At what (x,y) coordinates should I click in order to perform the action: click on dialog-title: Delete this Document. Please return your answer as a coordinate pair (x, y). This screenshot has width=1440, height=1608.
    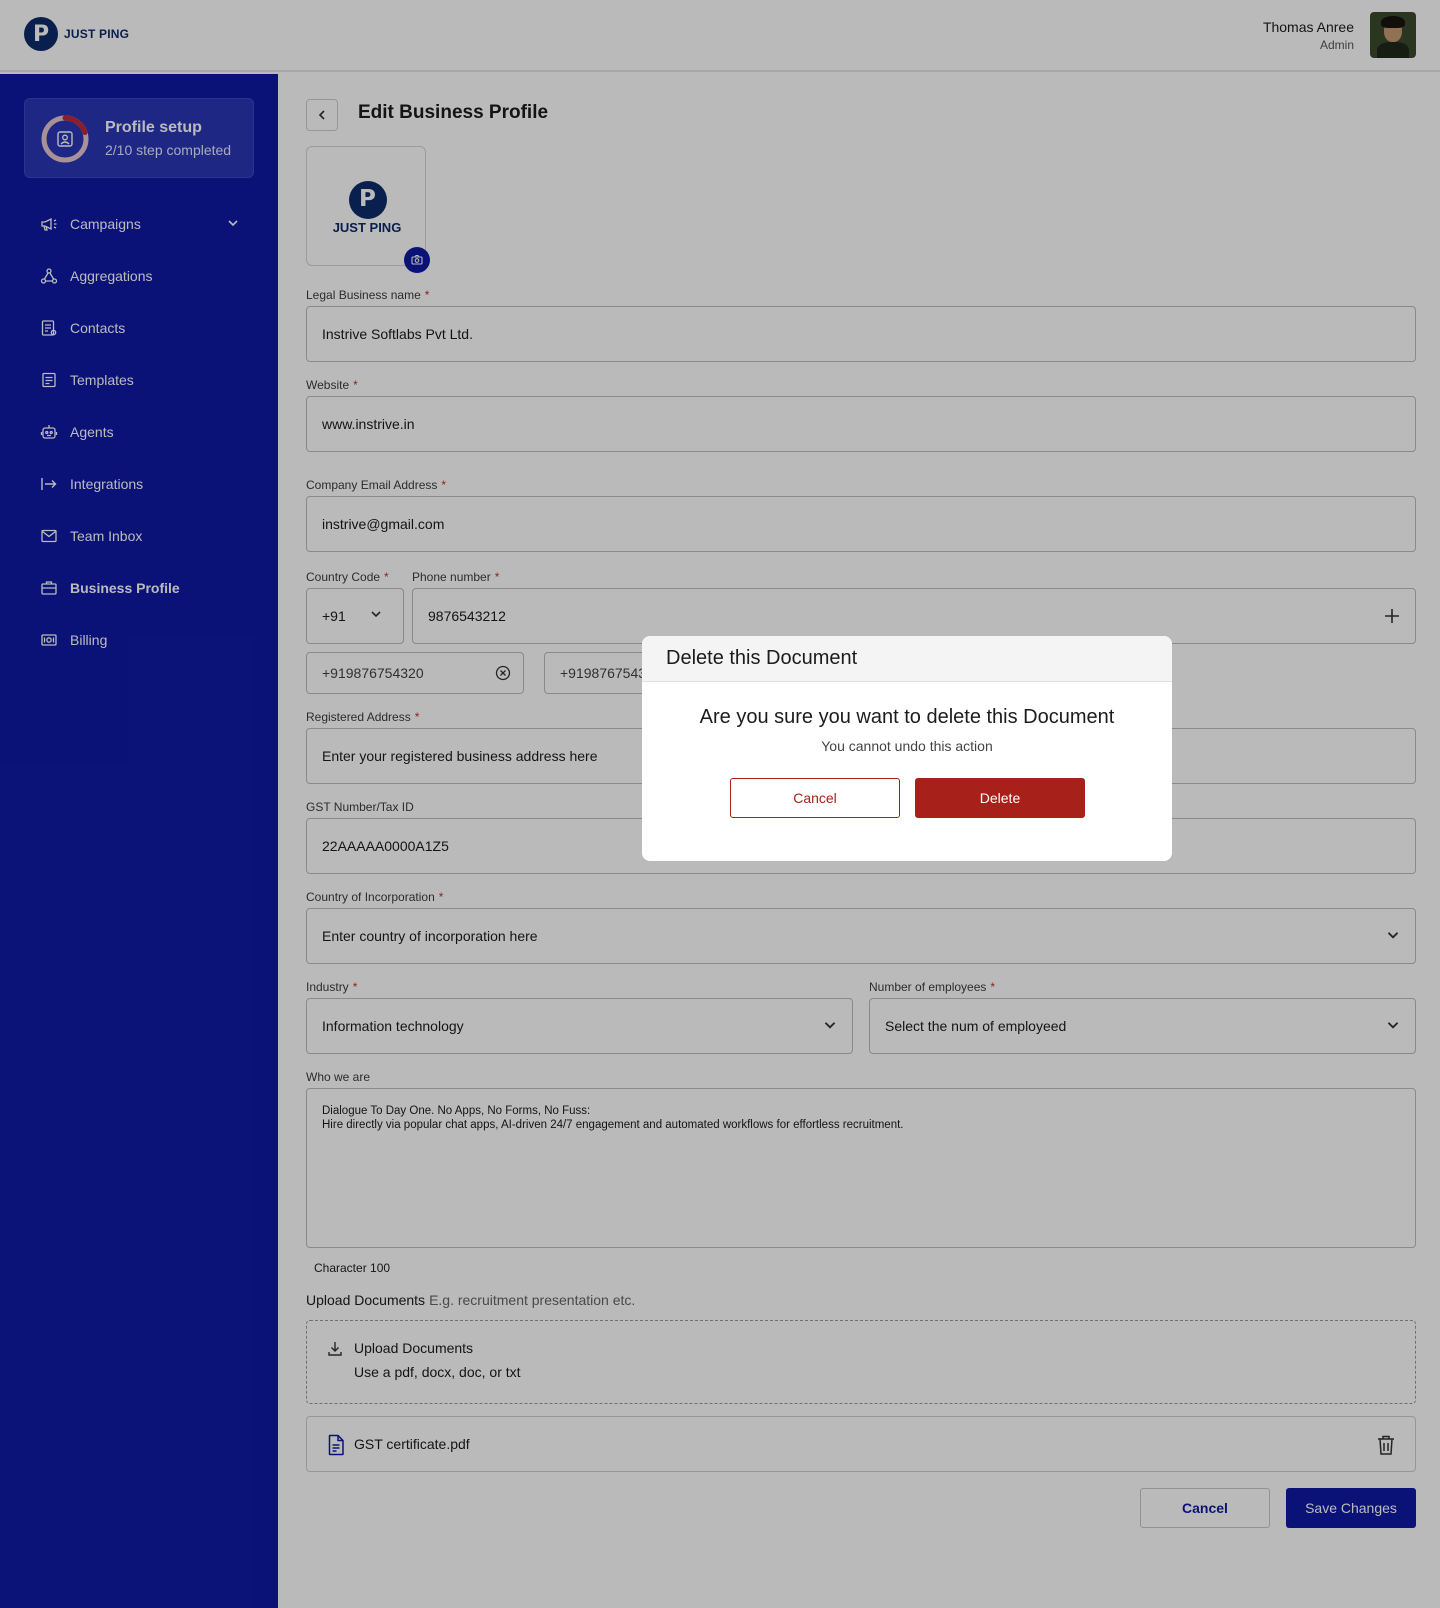
    Looking at the image, I should click on (907, 659).